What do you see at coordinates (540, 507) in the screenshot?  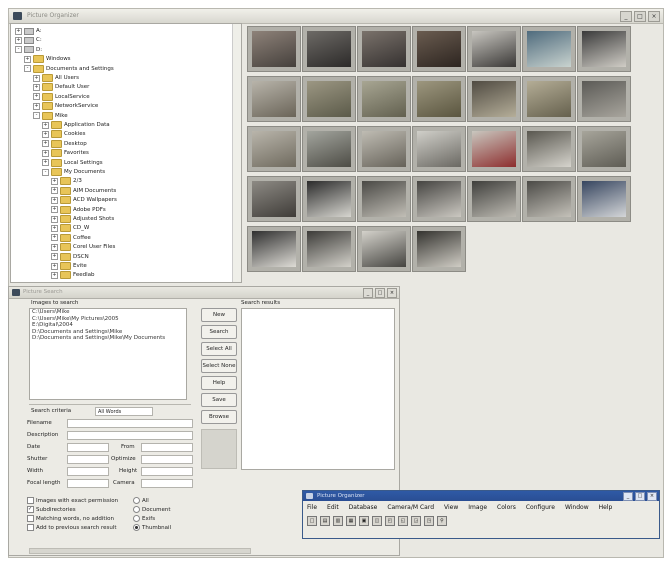 I see `menu-item: Configure` at bounding box center [540, 507].